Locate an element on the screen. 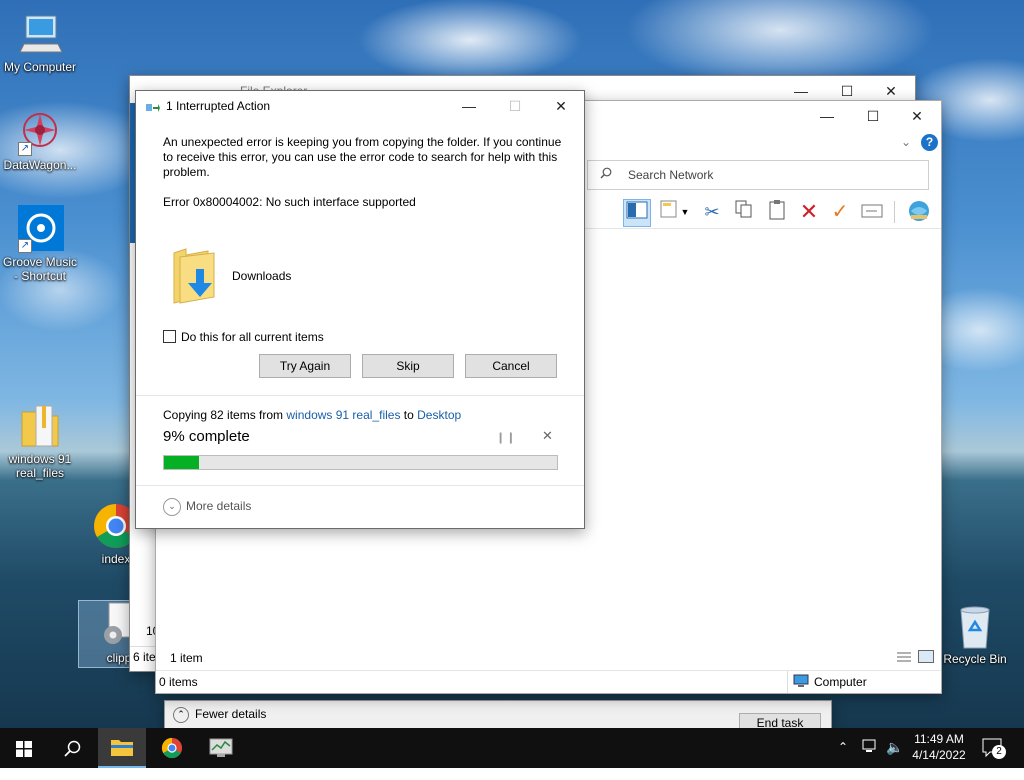 The height and width of the screenshot is (780, 1024). taskbar-task-manager is located at coordinates (221, 748).